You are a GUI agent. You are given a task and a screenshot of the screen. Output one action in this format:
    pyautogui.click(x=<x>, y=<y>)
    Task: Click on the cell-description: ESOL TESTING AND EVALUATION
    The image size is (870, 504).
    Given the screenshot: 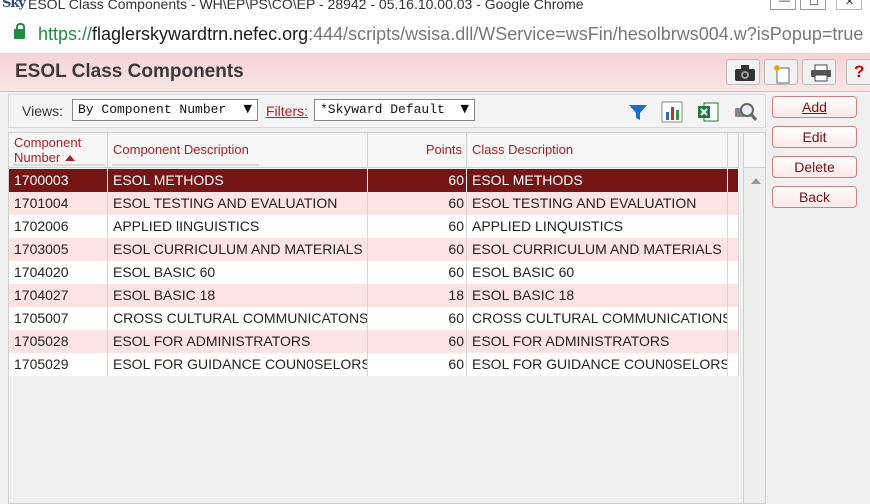 What is the action you would take?
    pyautogui.click(x=238, y=203)
    